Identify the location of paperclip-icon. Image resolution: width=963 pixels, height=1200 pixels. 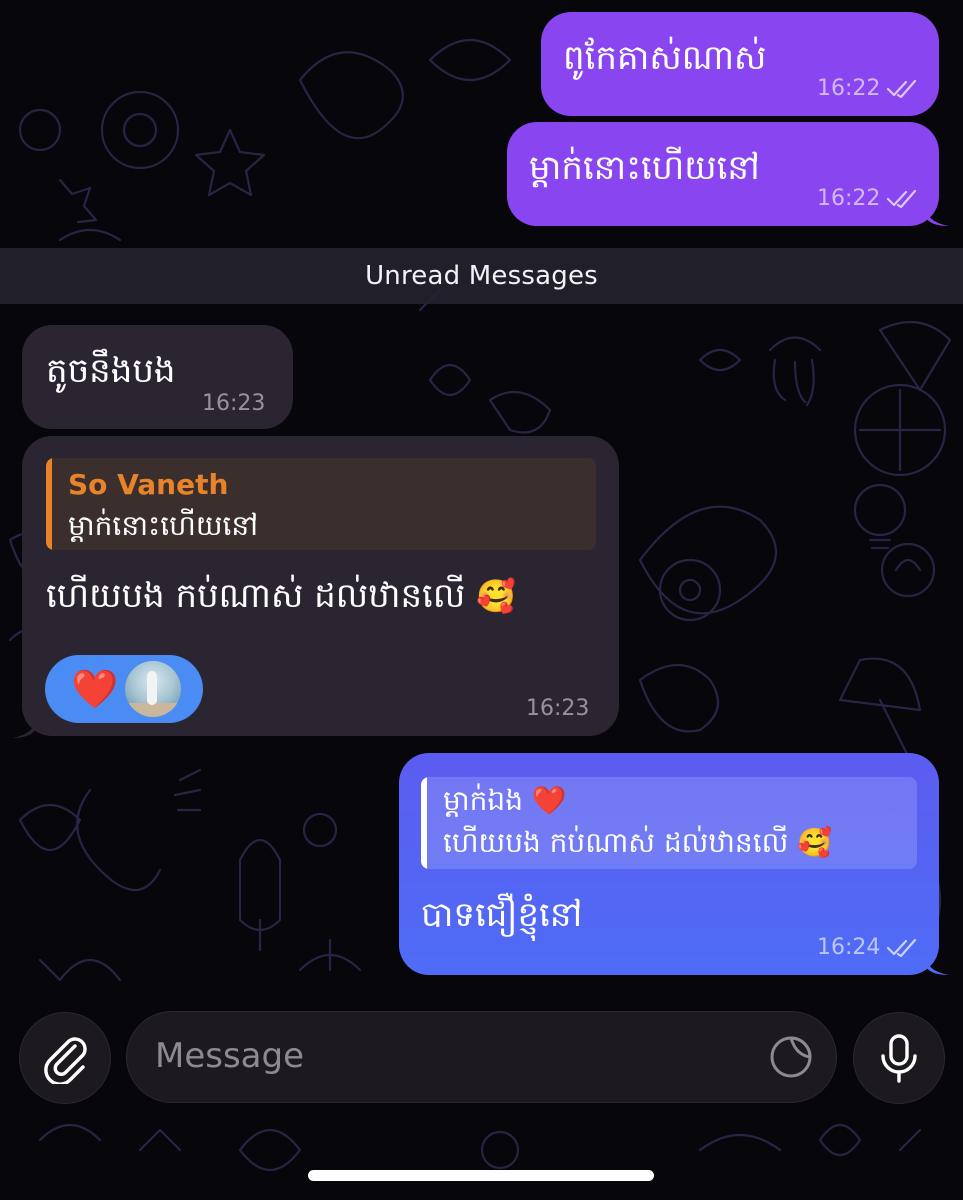
(65, 1060).